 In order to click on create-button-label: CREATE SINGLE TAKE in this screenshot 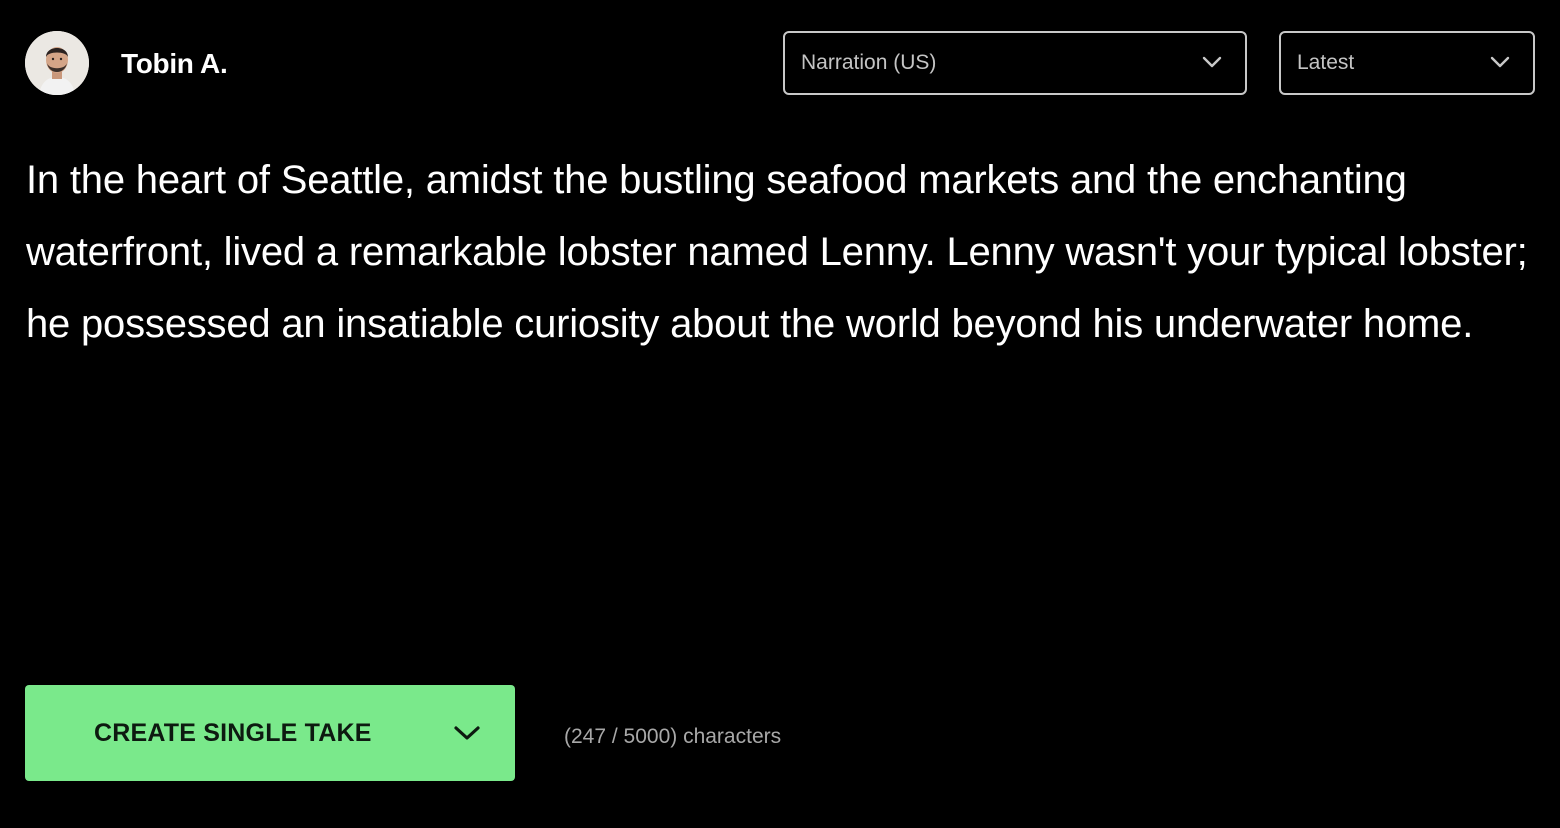, I will do `click(233, 733)`.